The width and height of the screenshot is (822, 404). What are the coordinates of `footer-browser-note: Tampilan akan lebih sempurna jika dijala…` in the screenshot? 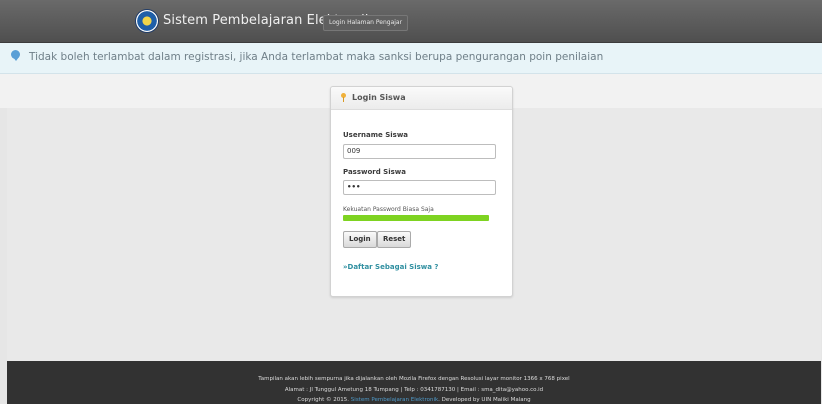 It's located at (414, 379).